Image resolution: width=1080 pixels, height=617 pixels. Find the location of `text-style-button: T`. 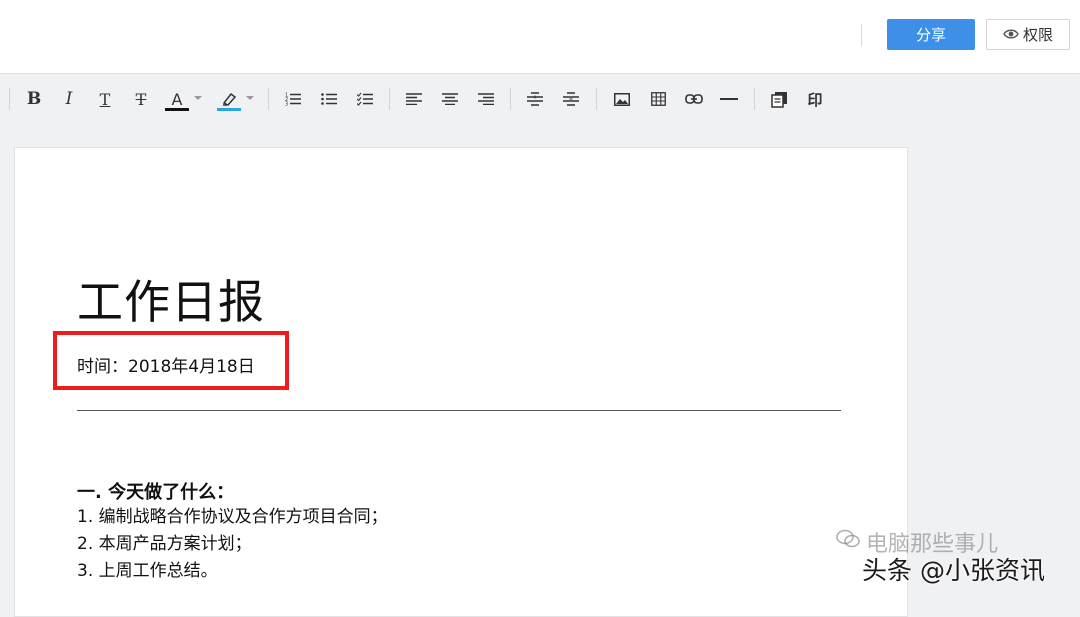

text-style-button: T is located at coordinates (105, 99).